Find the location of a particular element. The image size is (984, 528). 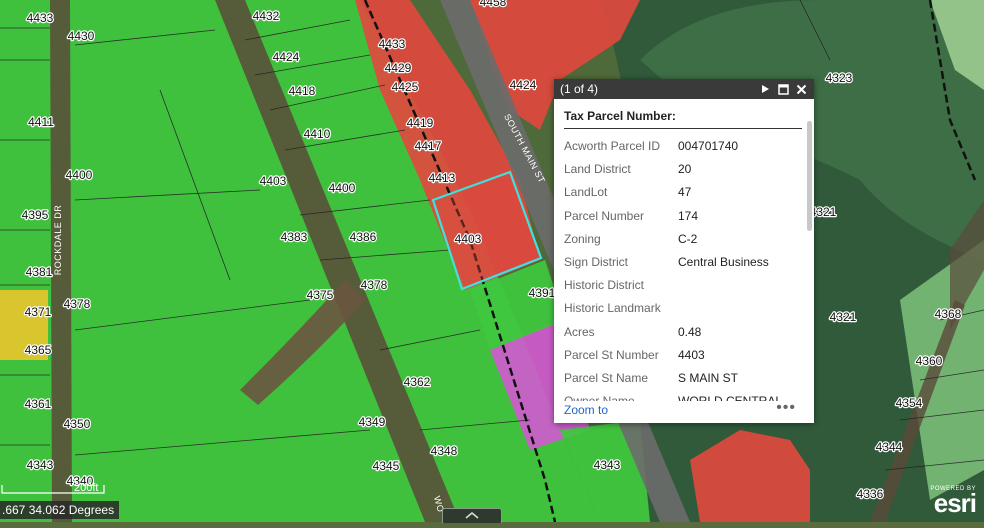

attribute-key: Acworth Parcel ID is located at coordinates (612, 146).